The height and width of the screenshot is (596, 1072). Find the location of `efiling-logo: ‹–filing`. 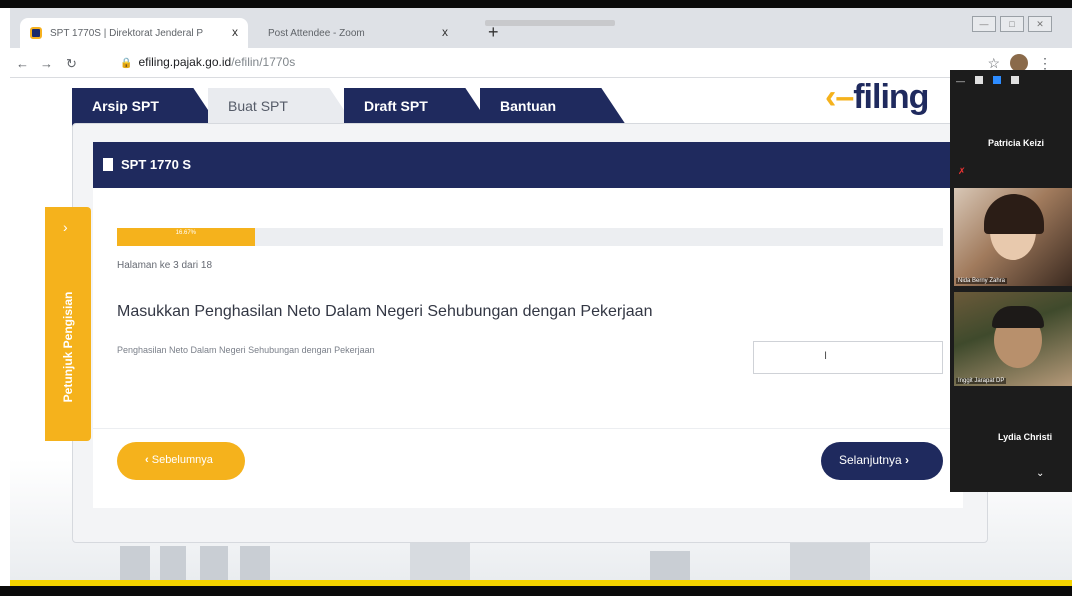

efiling-logo: ‹–filing is located at coordinates (877, 97).